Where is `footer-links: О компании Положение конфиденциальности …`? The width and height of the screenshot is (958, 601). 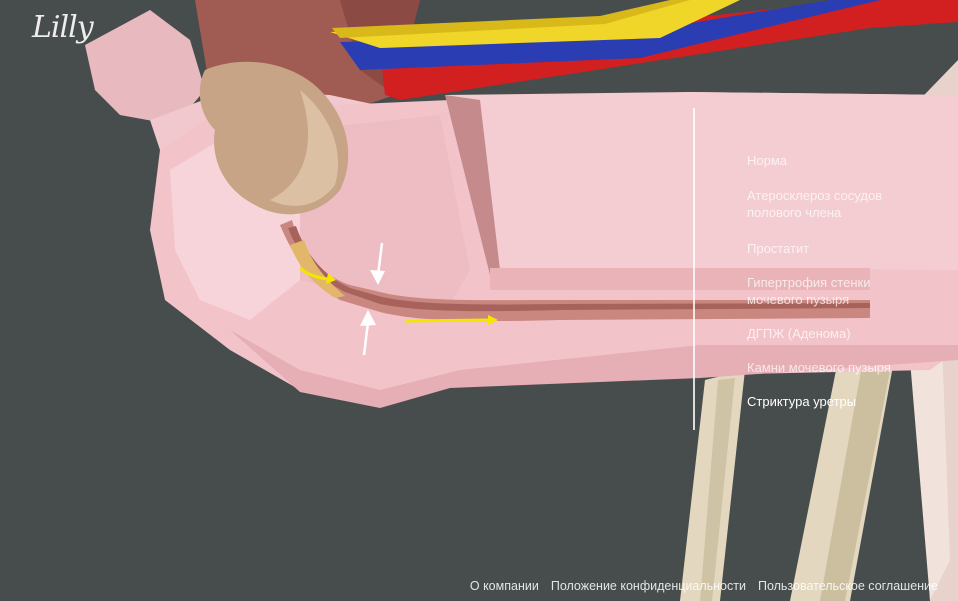
footer-links: О компании Положение конфиденциальности … is located at coordinates (704, 586).